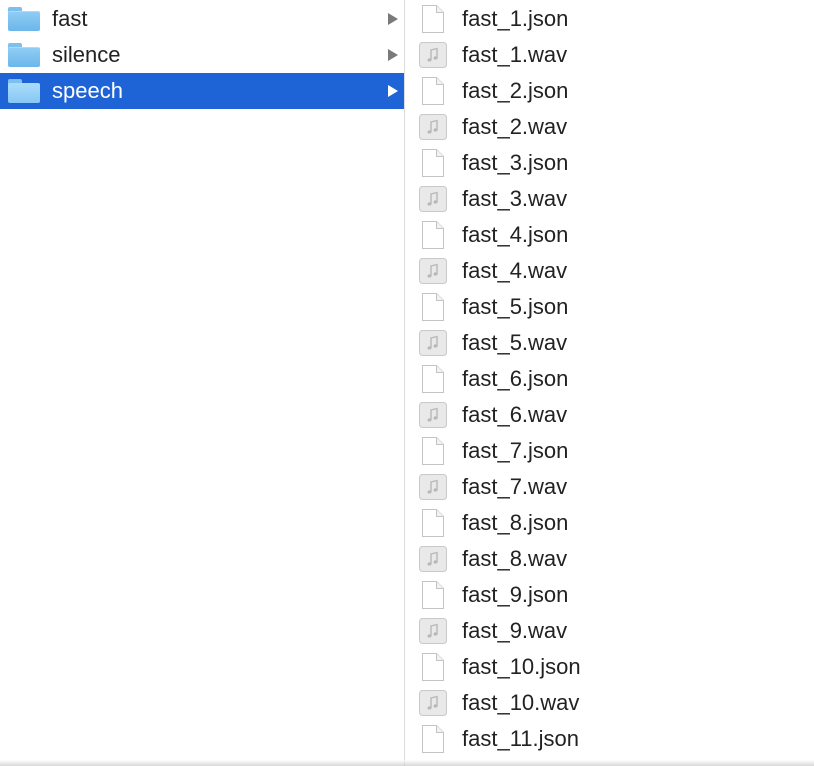 Image resolution: width=814 pixels, height=766 pixels. Describe the element at coordinates (609, 703) in the screenshot. I see `file-row: fast_10.wav` at that location.